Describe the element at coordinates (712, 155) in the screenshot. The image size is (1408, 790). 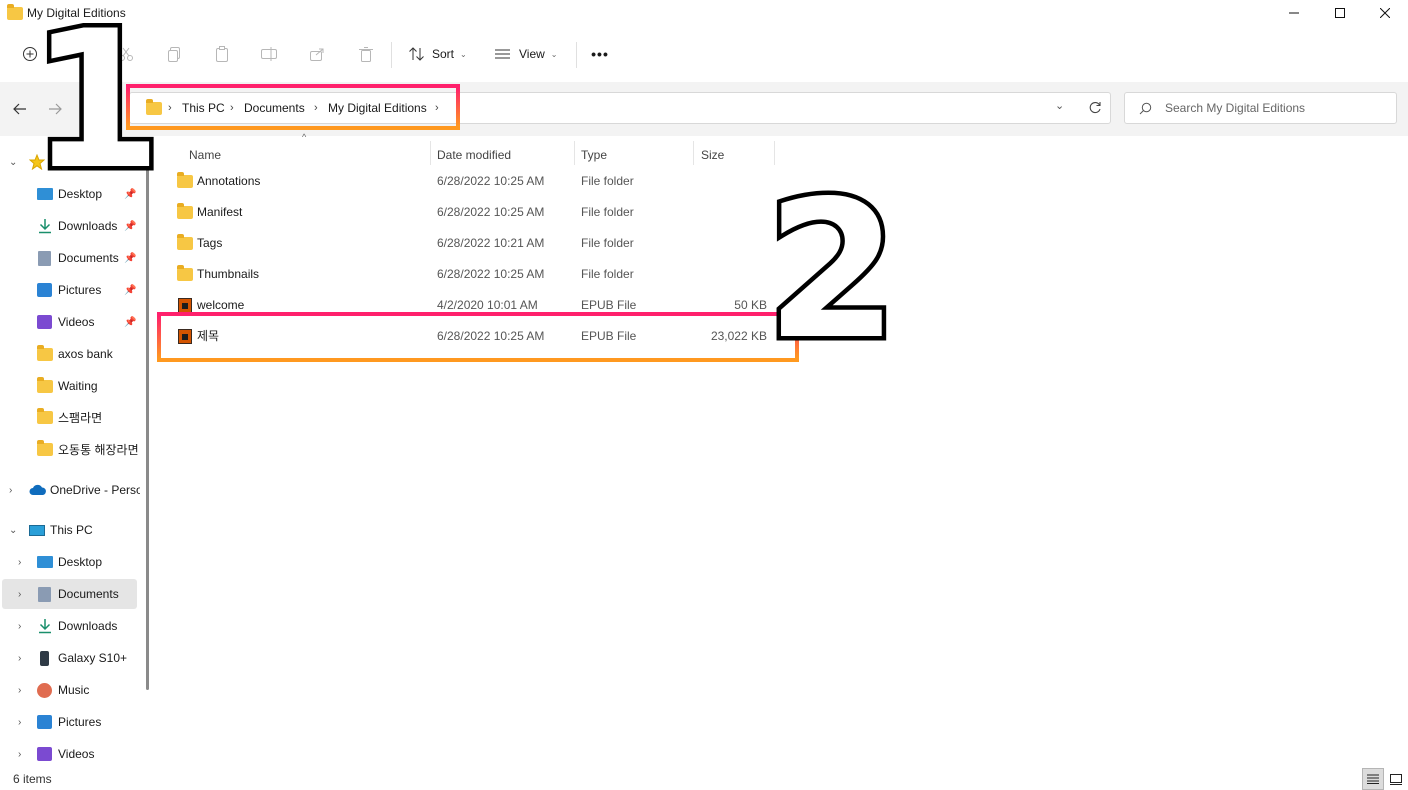
I see `column-header-size: Size` at that location.